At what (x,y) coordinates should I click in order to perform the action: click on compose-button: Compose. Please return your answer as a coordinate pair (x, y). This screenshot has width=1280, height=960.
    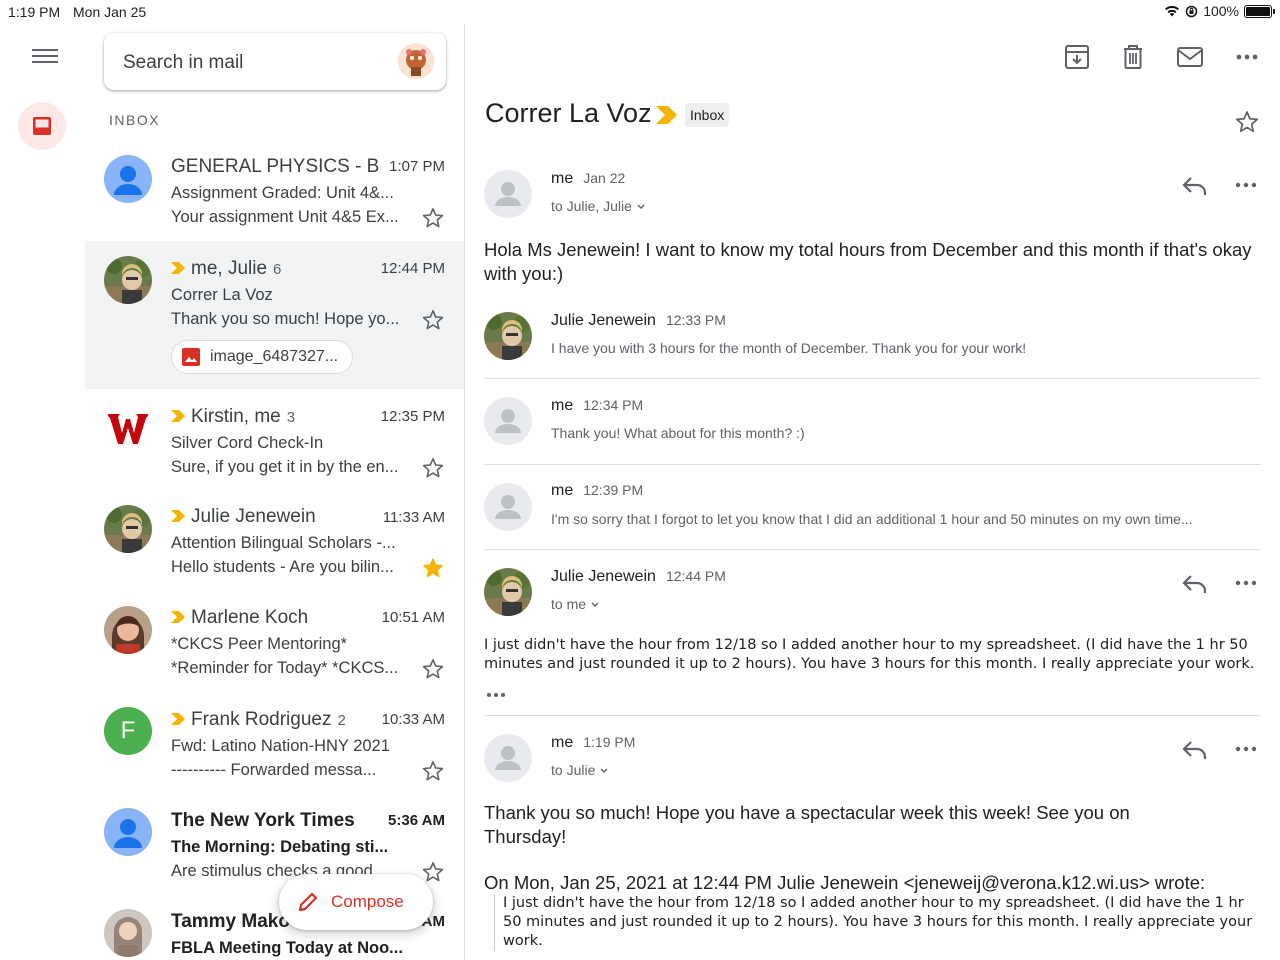
    Looking at the image, I should click on (356, 902).